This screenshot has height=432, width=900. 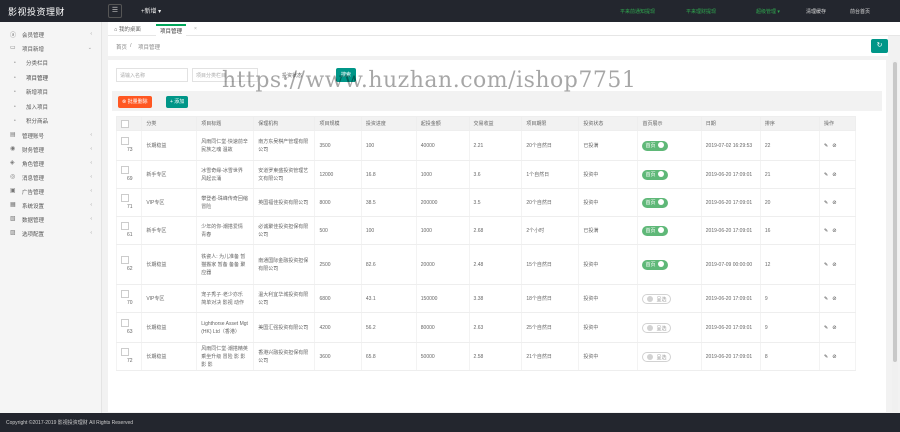 I want to click on add-button: + 添加, so click(x=177, y=102).